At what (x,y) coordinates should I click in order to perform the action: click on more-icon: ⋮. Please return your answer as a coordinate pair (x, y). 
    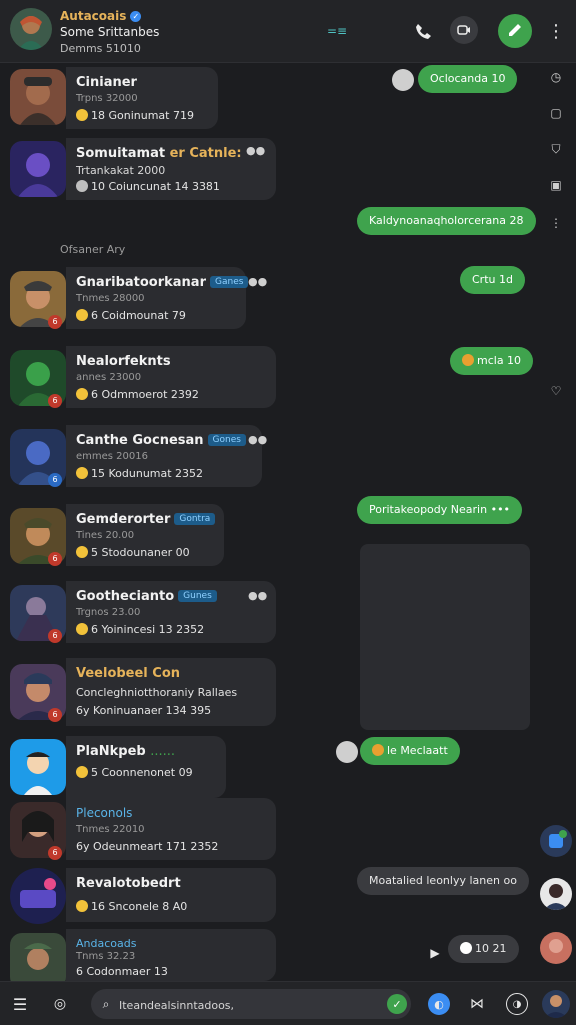
    Looking at the image, I should click on (556, 223).